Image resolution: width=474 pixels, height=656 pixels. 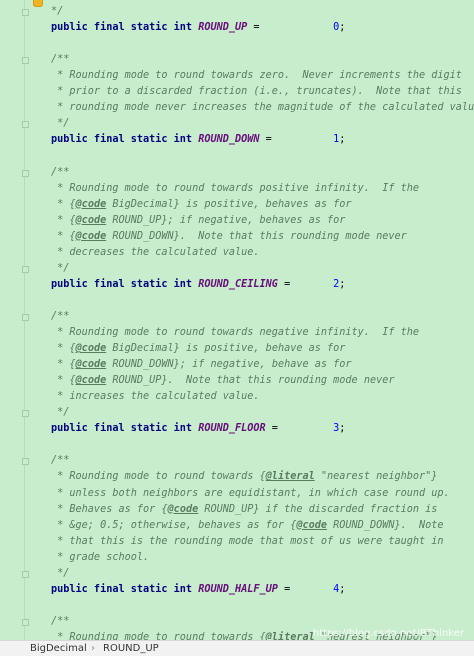 I want to click on code-text: * Behaves as for {, so click(x=109, y=509).